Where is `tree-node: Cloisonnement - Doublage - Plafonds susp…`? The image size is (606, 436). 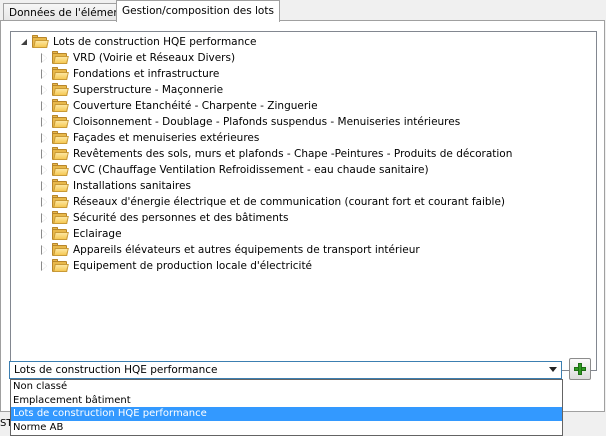
tree-node: Cloisonnement - Doublage - Plafonds susp… is located at coordinates (250, 122).